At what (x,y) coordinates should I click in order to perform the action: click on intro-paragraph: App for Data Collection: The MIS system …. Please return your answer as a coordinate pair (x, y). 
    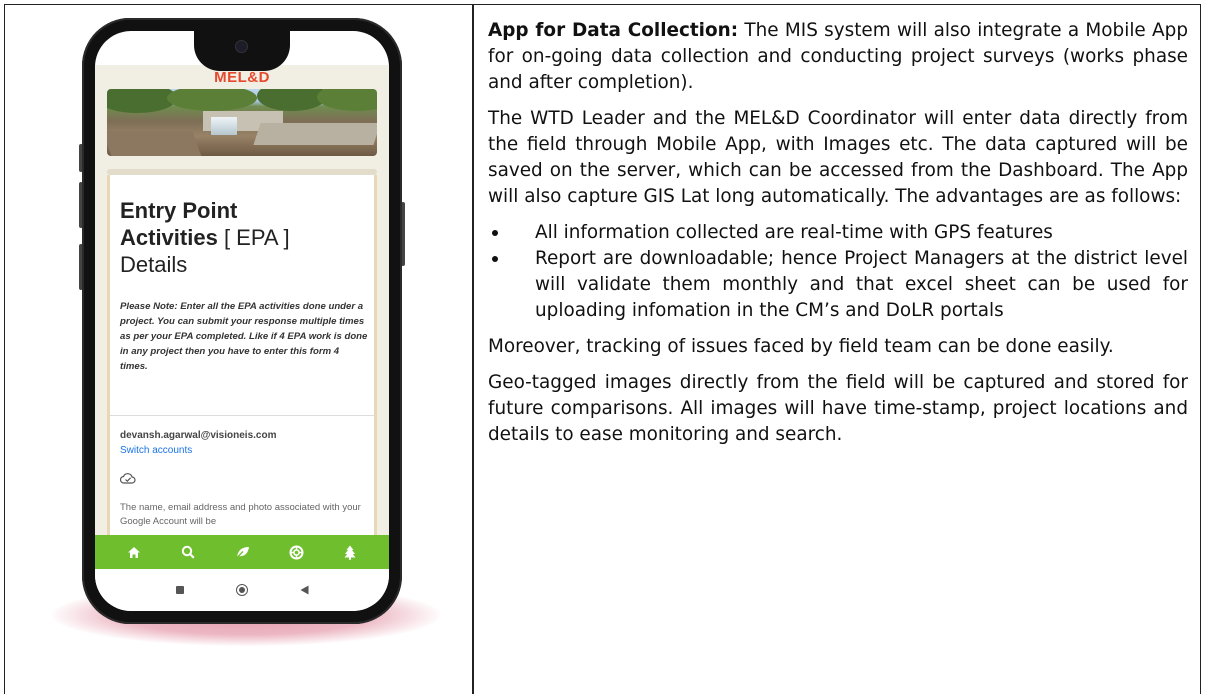
    Looking at the image, I should click on (838, 57).